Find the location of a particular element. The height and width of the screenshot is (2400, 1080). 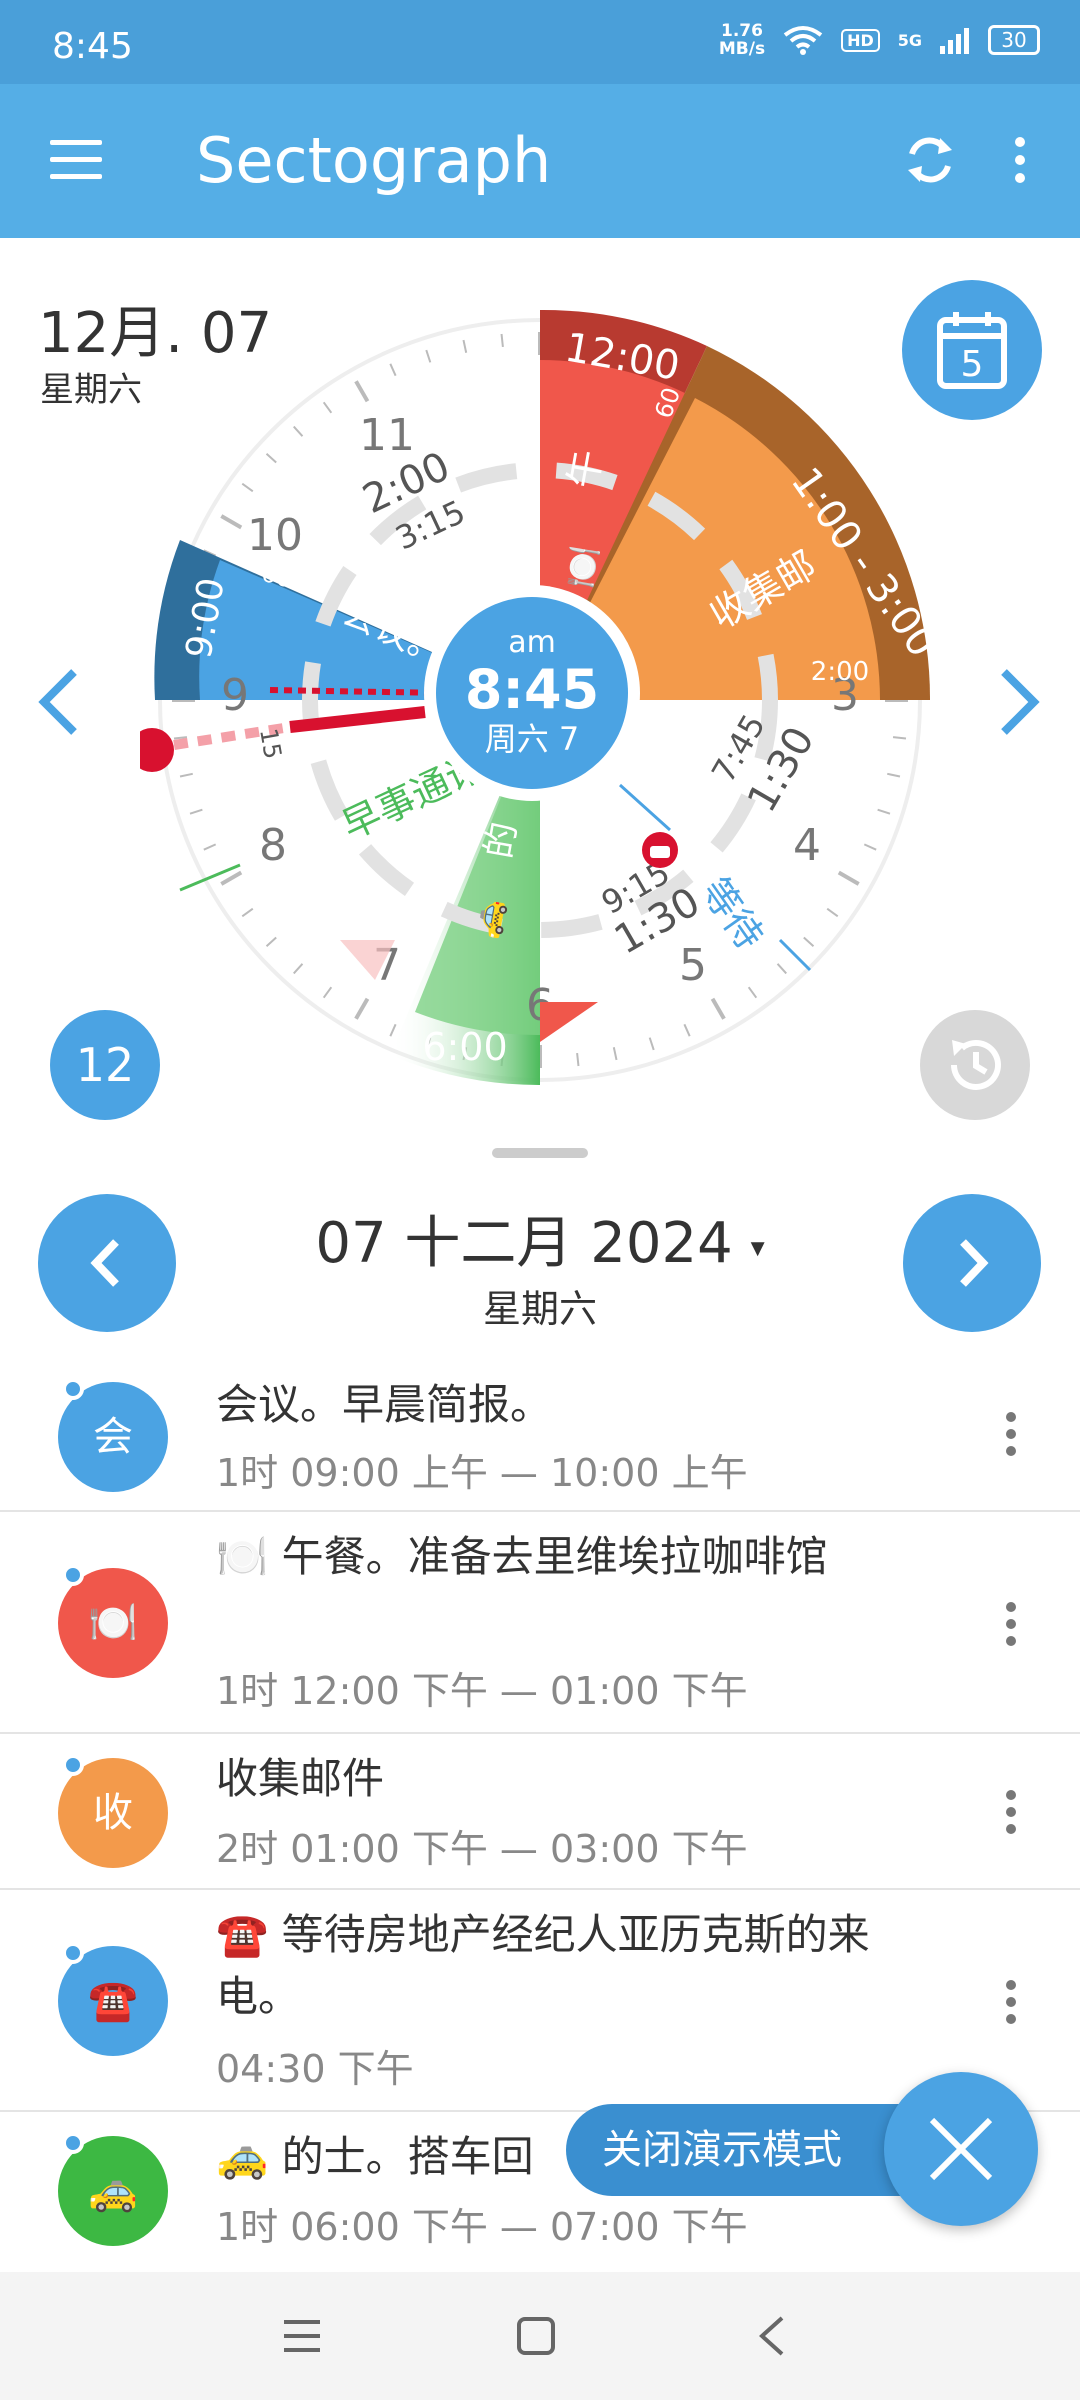

back-icon is located at coordinates (771, 2336).